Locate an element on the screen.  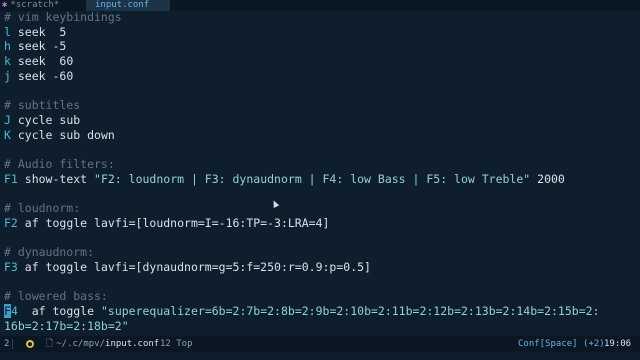
code-line: # vim keybindings is located at coordinates (63, 17).